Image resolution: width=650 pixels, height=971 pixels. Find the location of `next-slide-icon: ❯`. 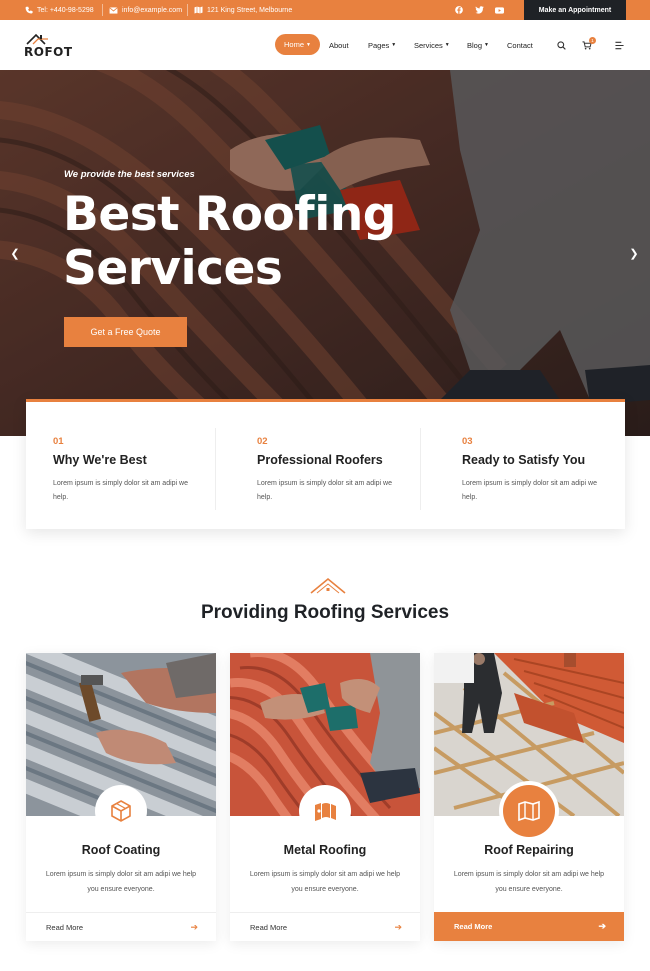

next-slide-icon: ❯ is located at coordinates (634, 253).